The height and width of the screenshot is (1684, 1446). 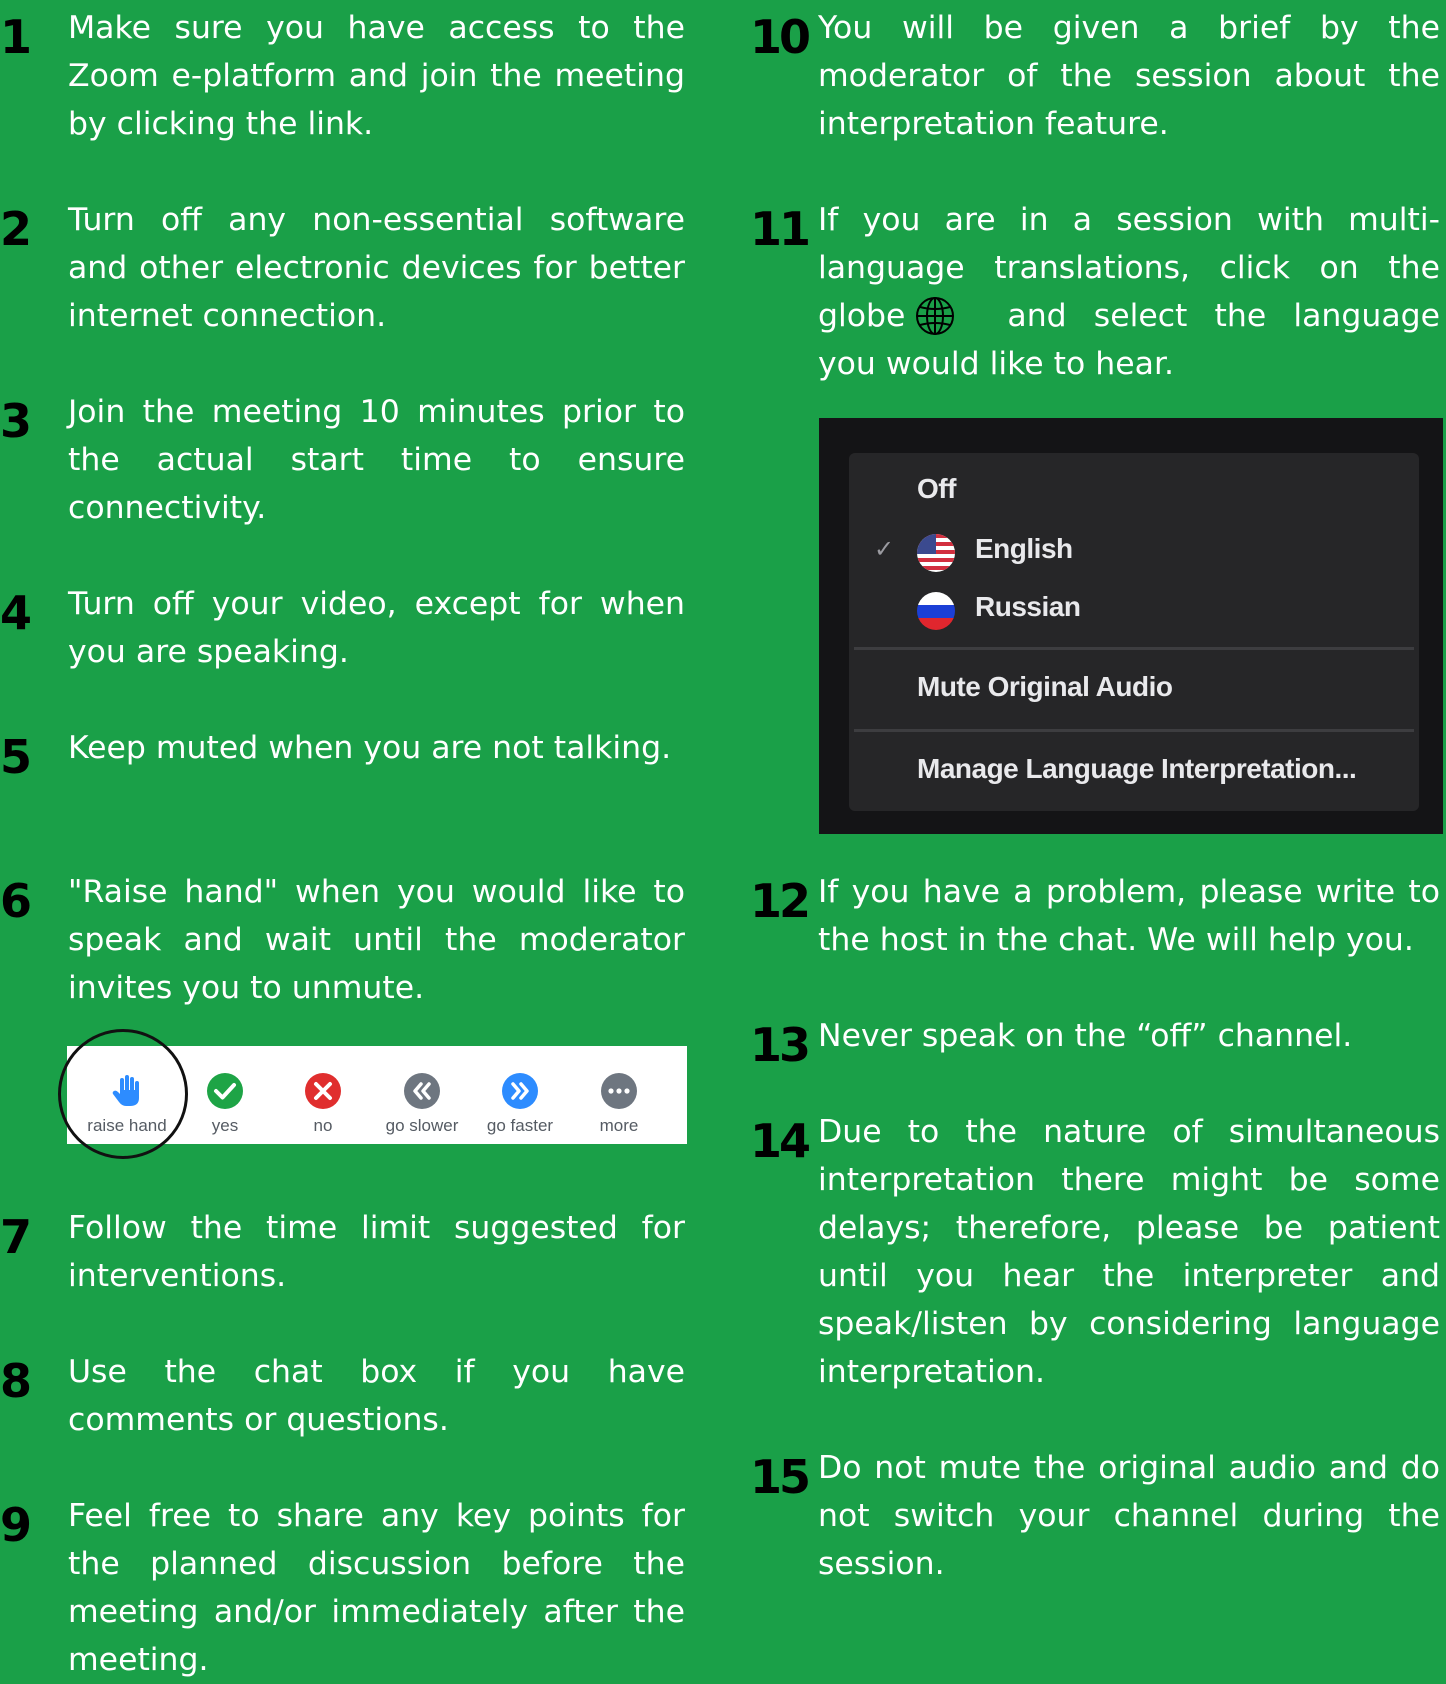 What do you see at coordinates (936, 488) in the screenshot?
I see `menu-item-label: Off` at bounding box center [936, 488].